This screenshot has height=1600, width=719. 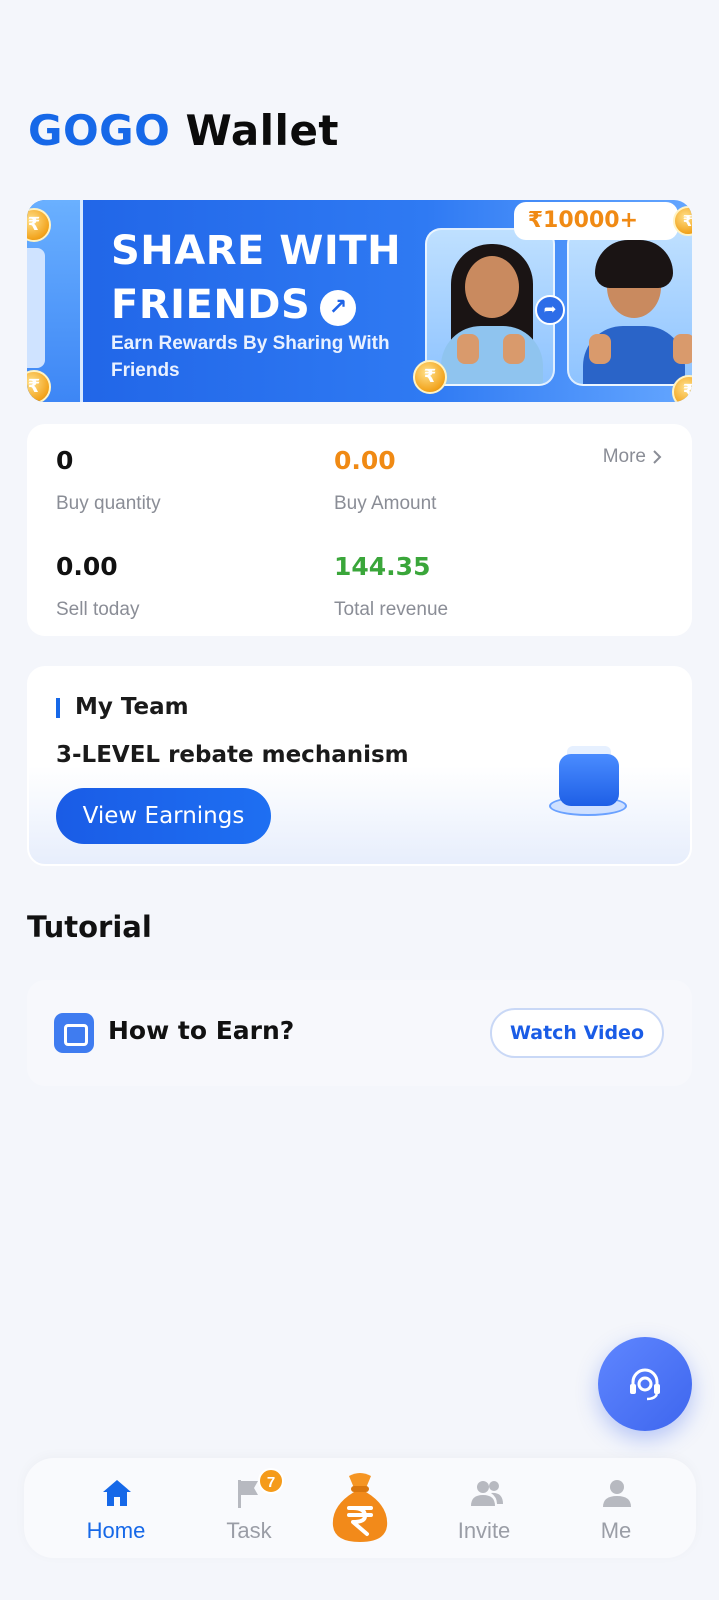 What do you see at coordinates (577, 1033) in the screenshot?
I see `watch-video-button: Watch Video` at bounding box center [577, 1033].